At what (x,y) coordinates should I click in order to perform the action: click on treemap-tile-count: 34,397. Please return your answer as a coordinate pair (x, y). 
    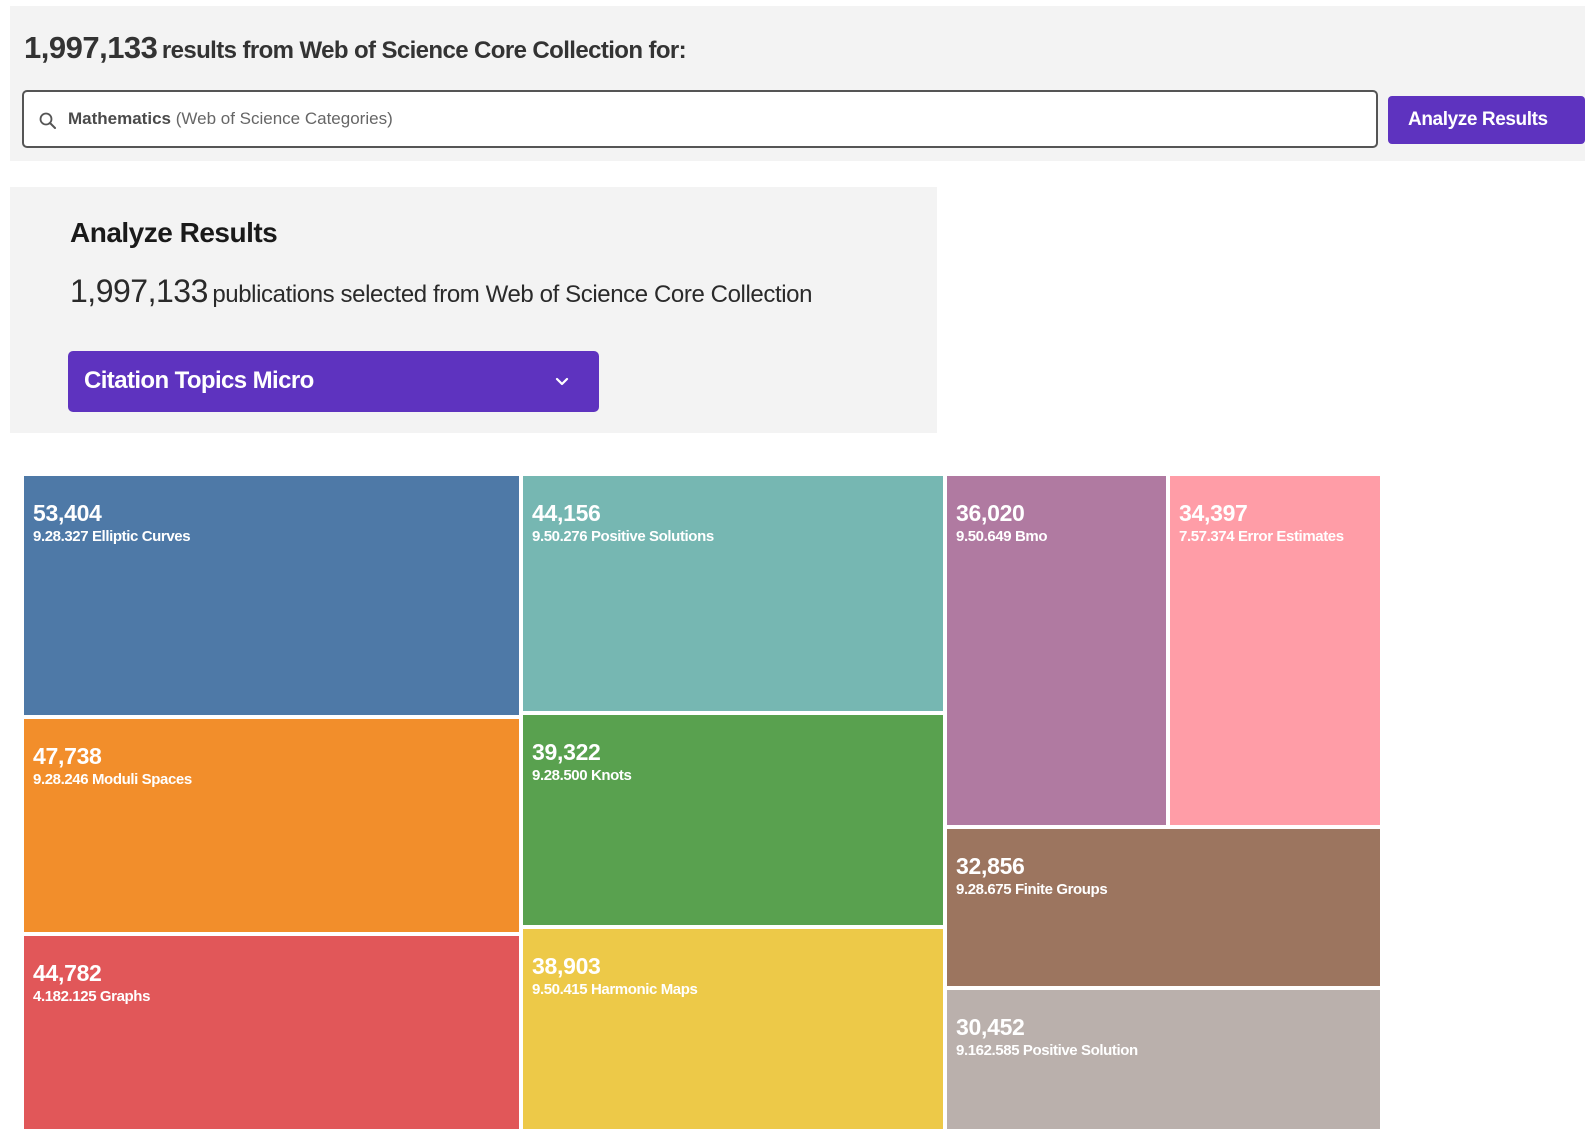
    Looking at the image, I should click on (1213, 513).